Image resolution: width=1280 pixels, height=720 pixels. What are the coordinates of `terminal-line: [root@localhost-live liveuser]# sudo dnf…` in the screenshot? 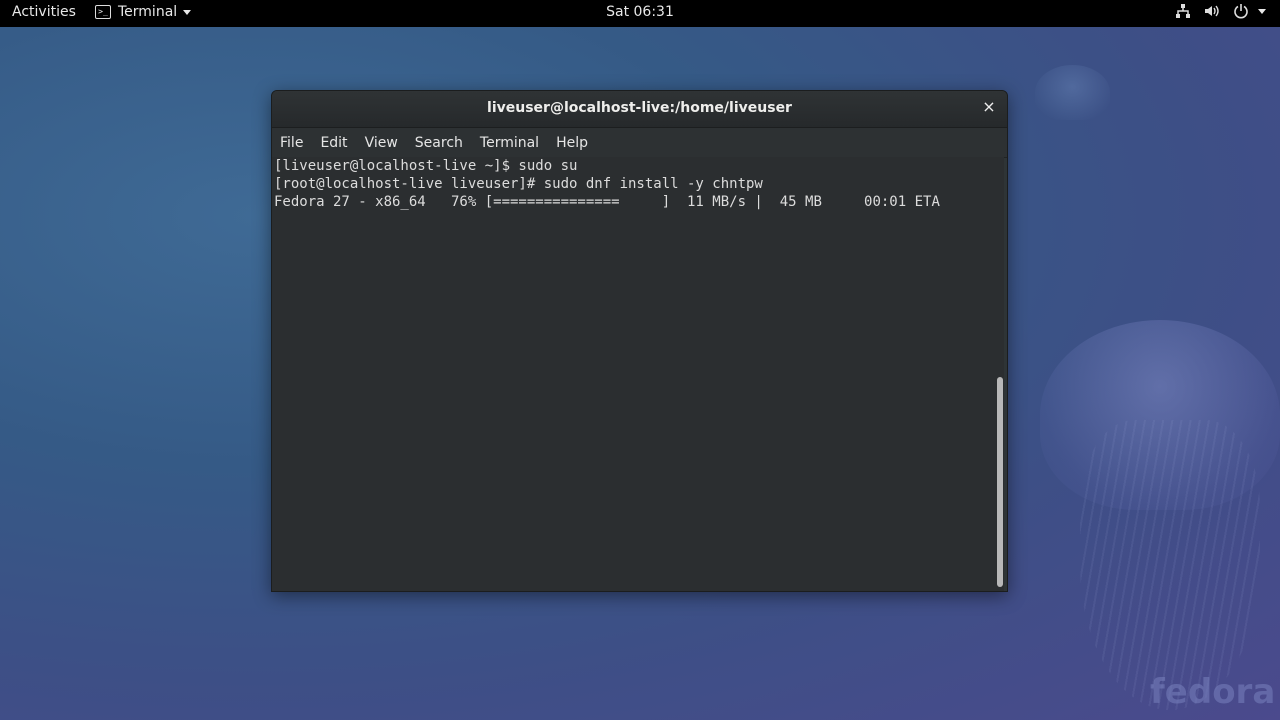 It's located at (518, 184).